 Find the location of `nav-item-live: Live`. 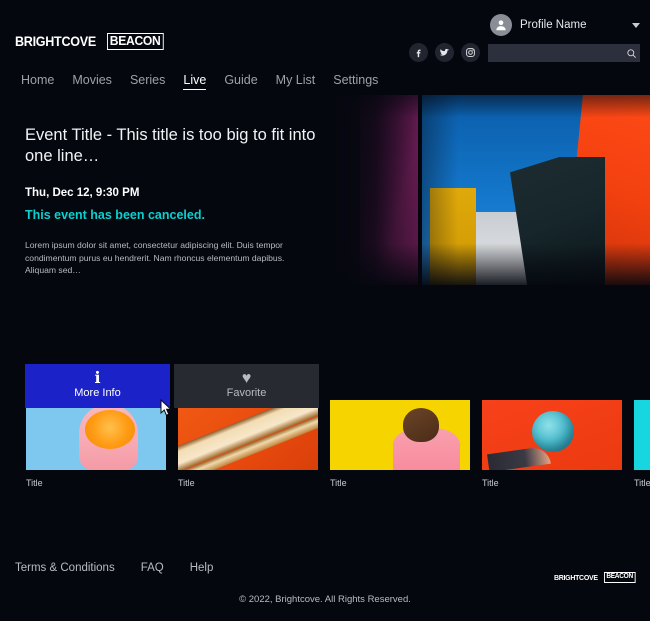

nav-item-live: Live is located at coordinates (194, 81).